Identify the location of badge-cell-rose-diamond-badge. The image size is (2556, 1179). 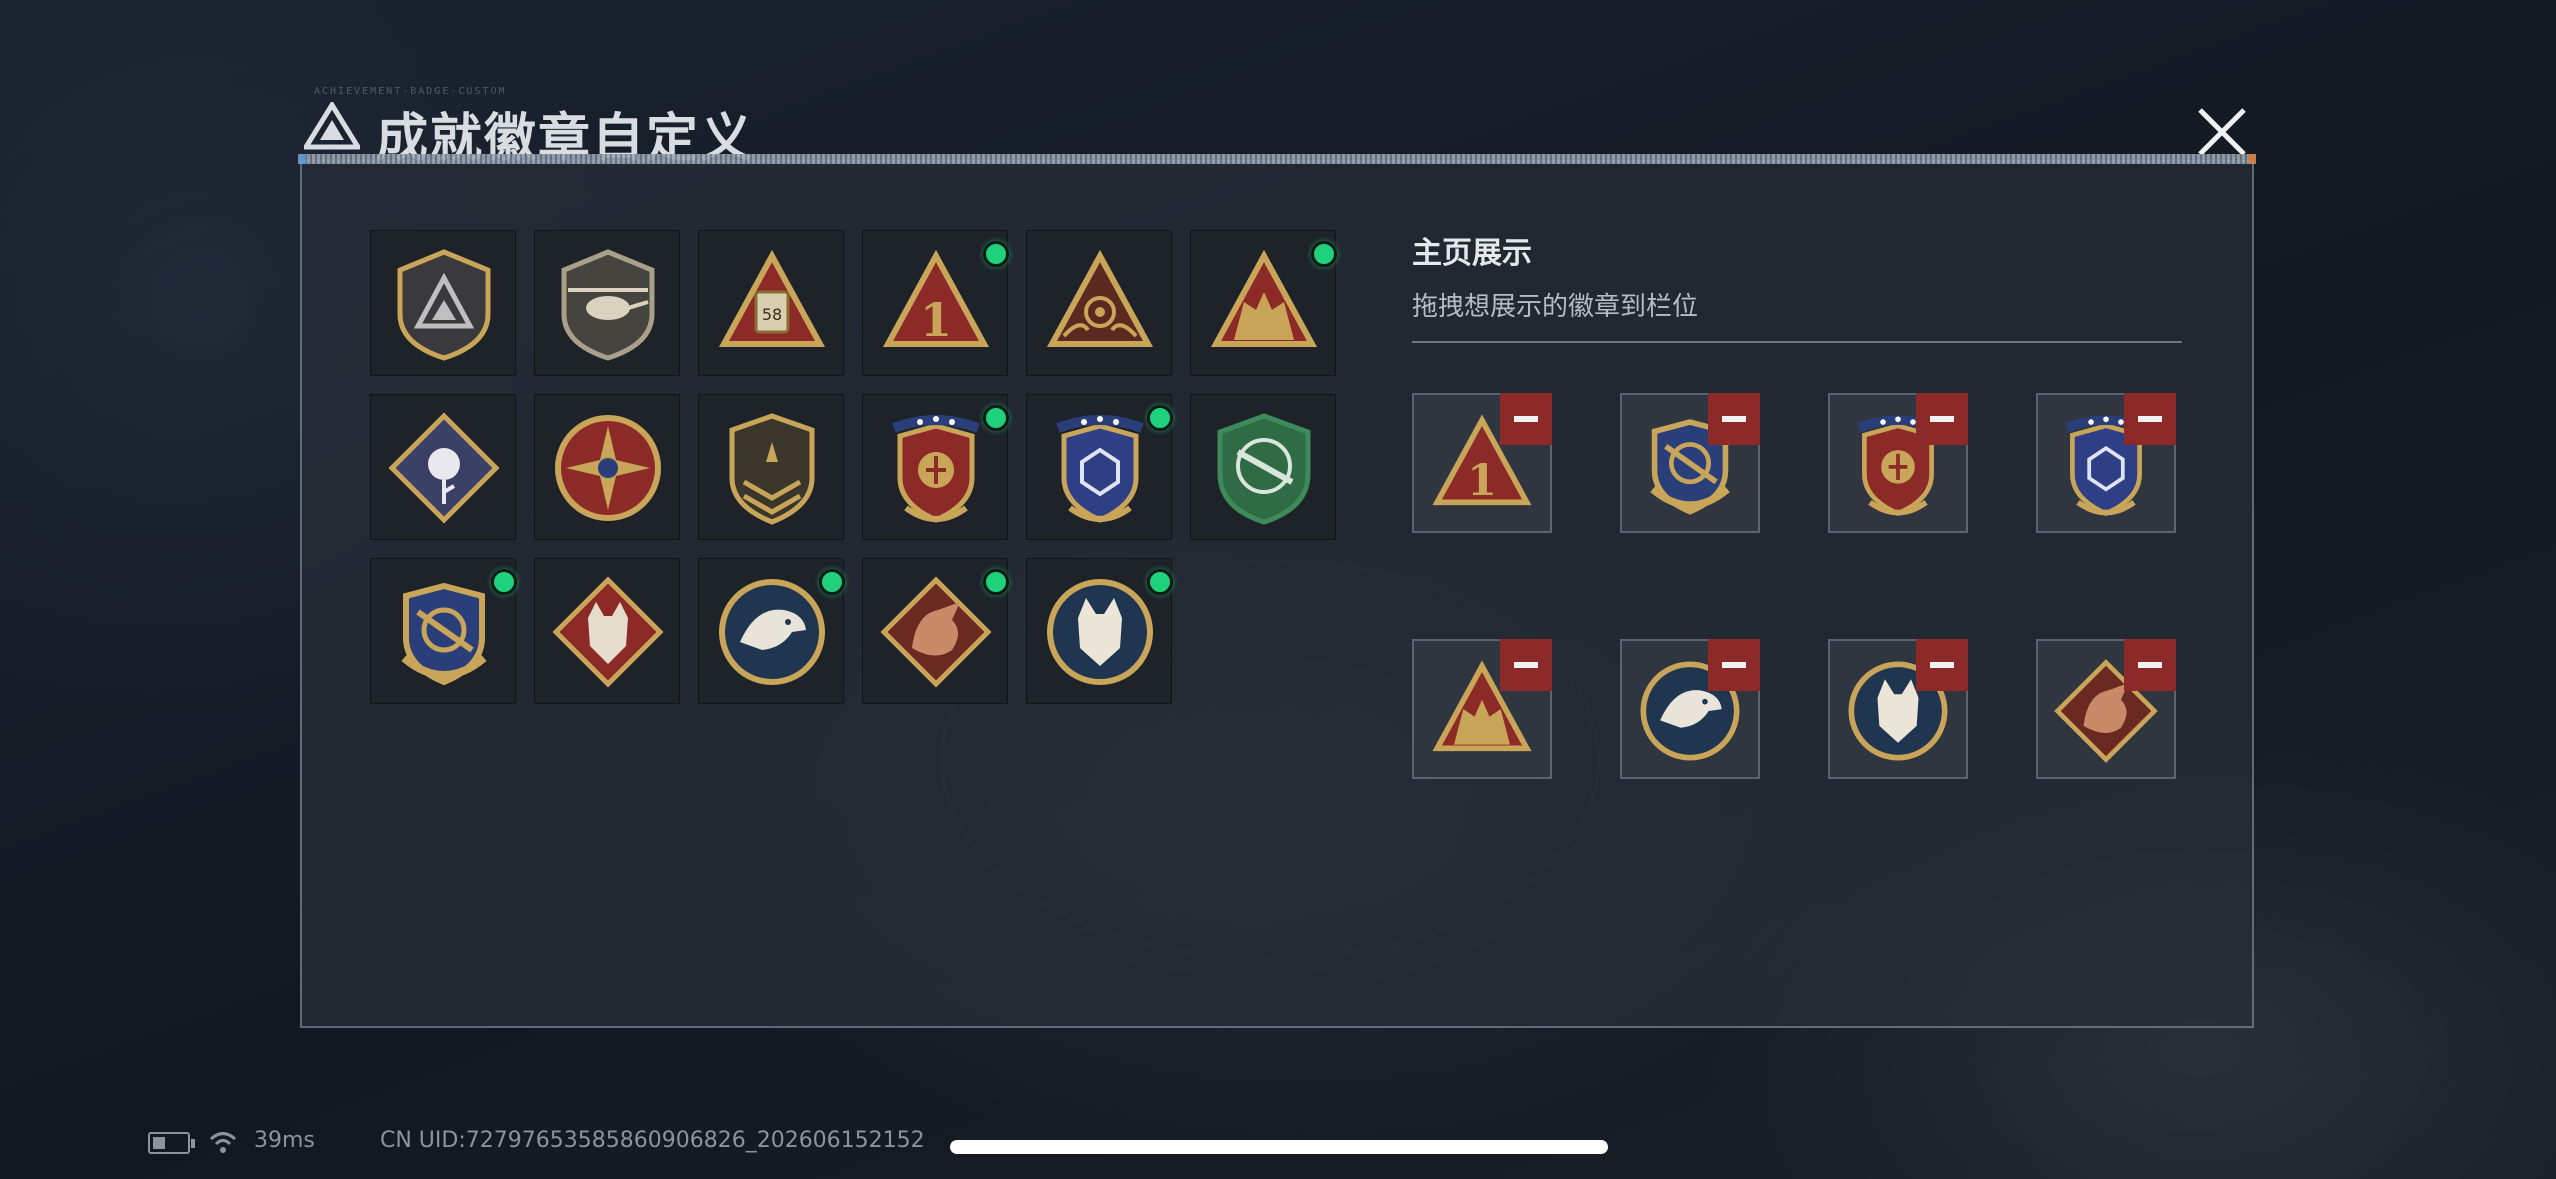
(443, 467).